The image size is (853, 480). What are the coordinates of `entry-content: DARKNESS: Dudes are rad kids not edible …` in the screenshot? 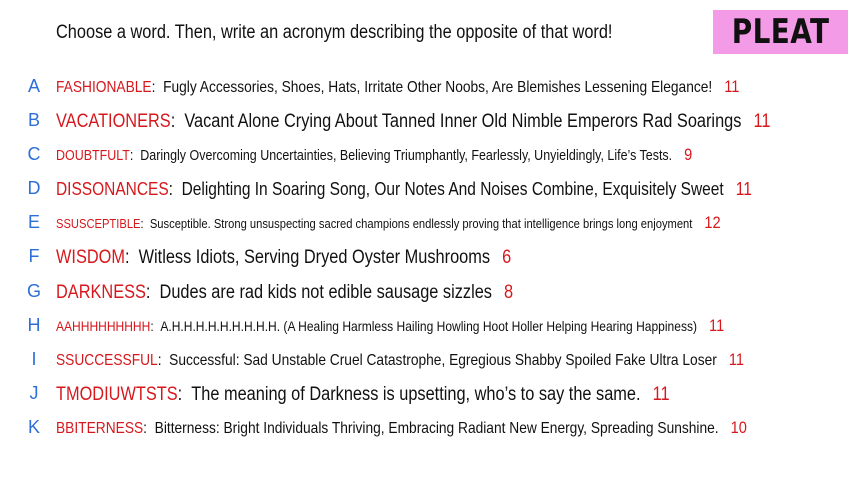 It's located at (284, 293).